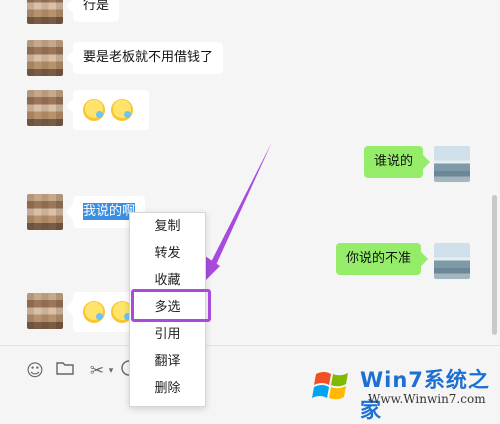  I want to click on folder-icon, so click(65, 371).